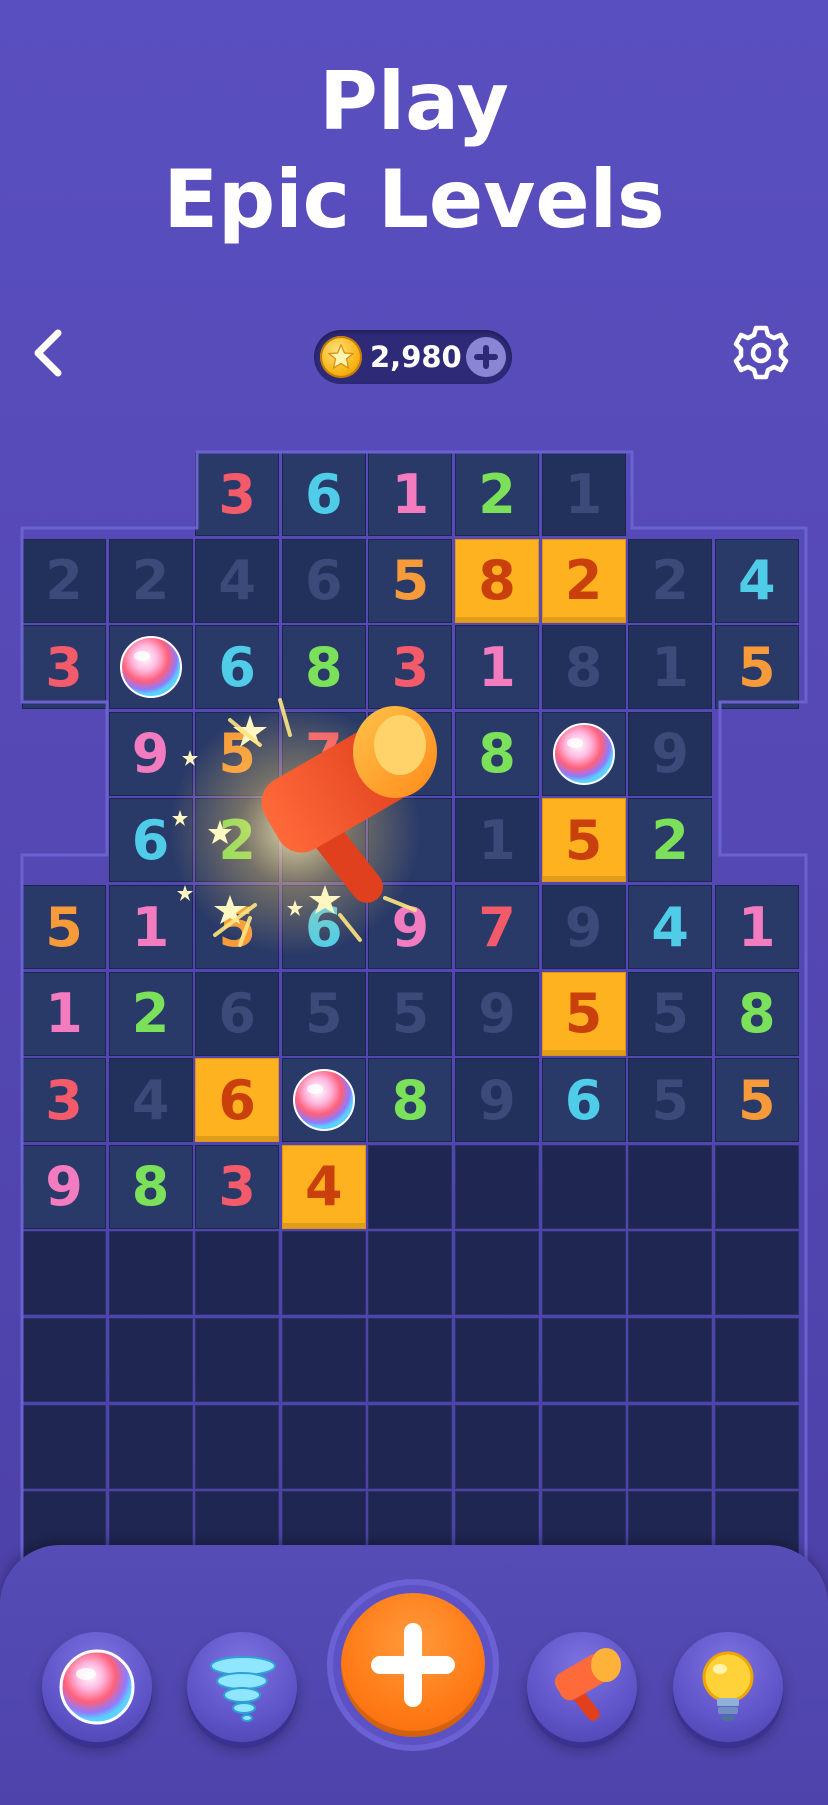  I want to click on bubble-booster-button, so click(97, 1687).